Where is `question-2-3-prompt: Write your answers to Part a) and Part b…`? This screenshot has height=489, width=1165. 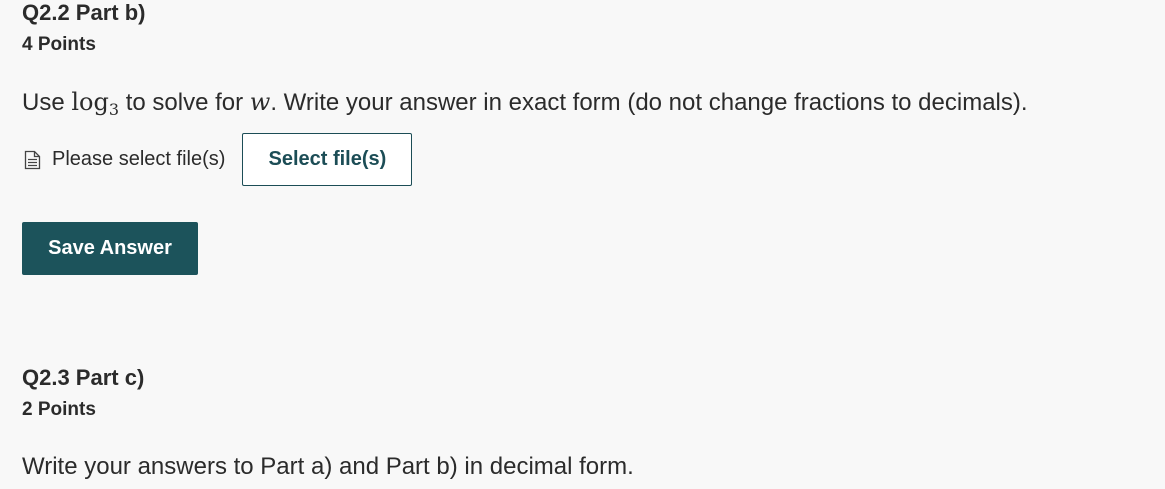
question-2-3-prompt: Write your answers to Part a) and Part b… is located at coordinates (328, 466).